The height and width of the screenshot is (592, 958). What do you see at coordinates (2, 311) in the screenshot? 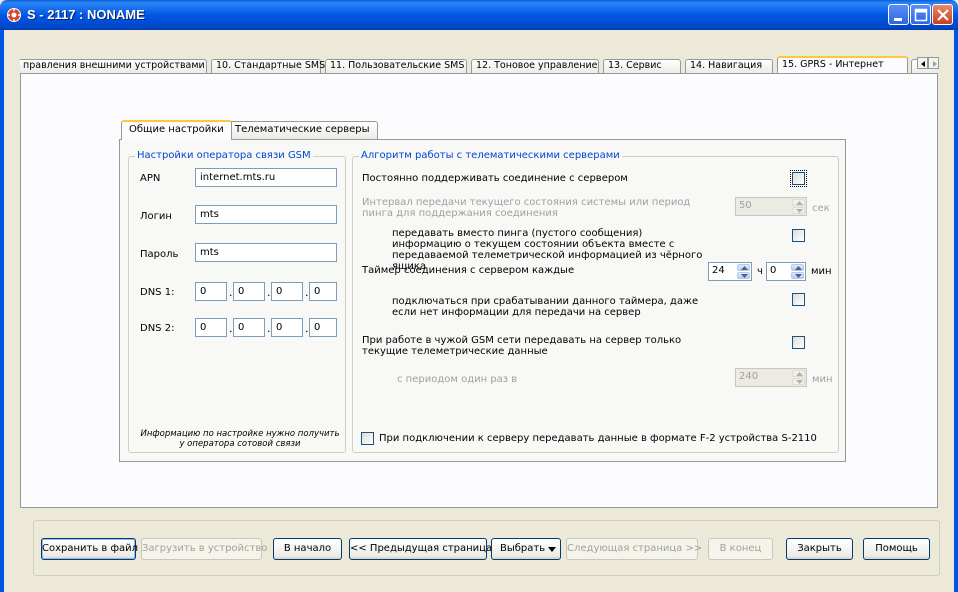
I see `window-frame-left` at bounding box center [2, 311].